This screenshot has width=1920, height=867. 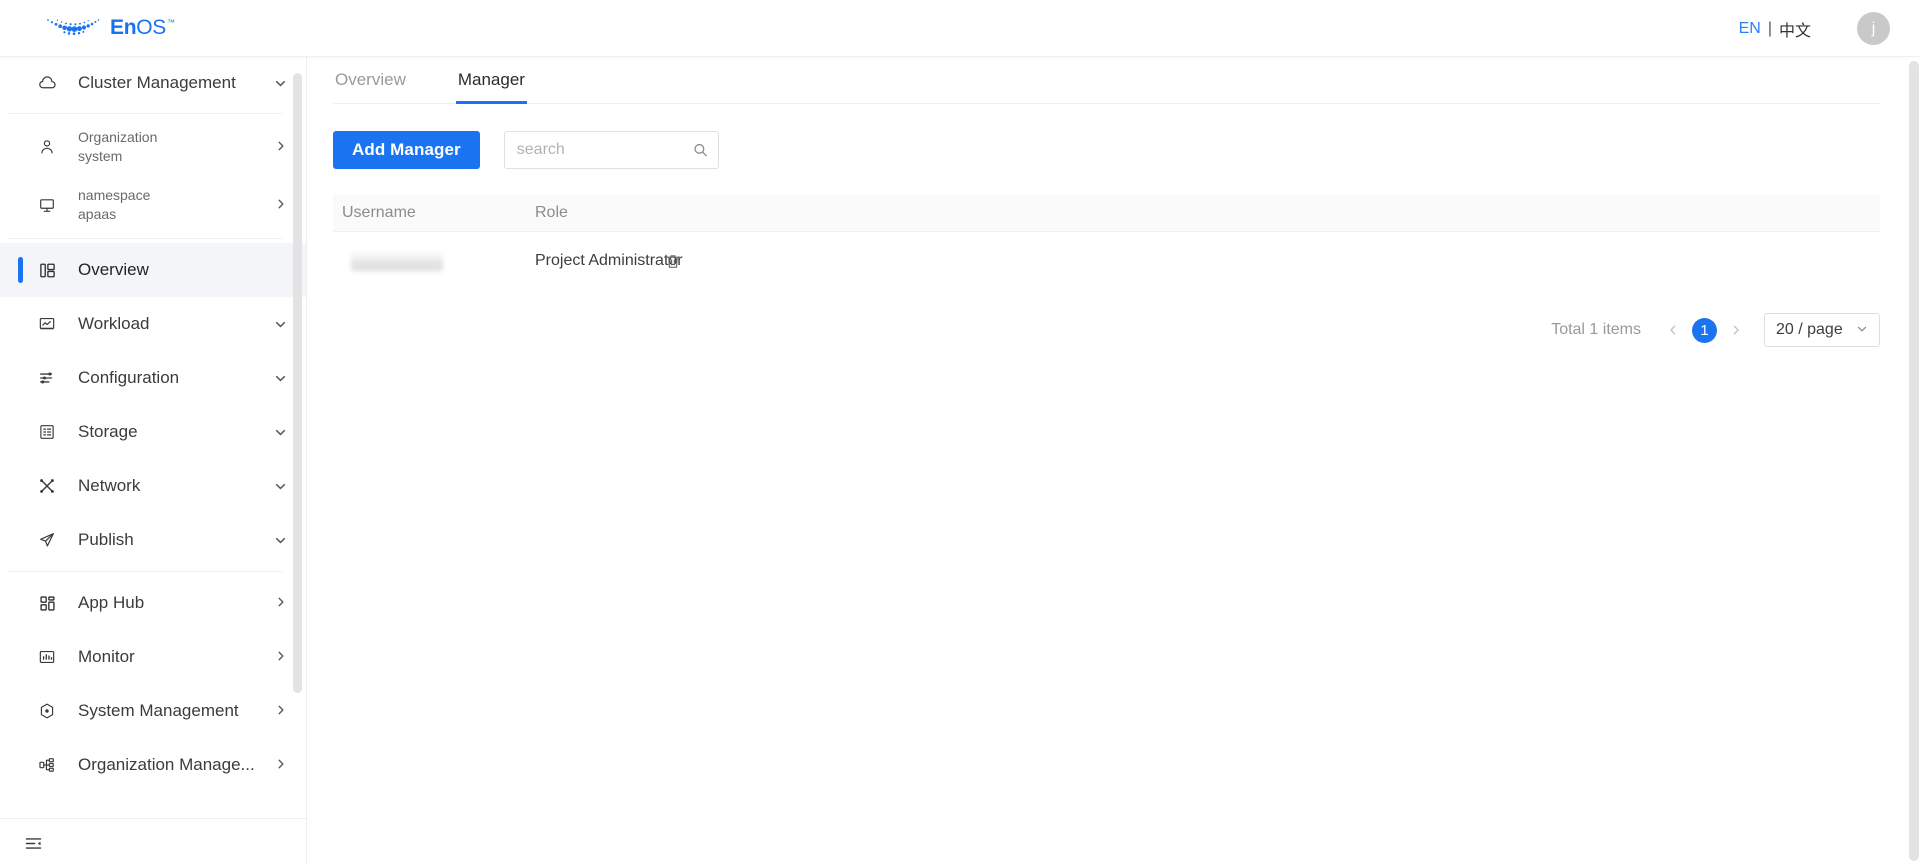 I want to click on monitor-chart-icon, so click(x=47, y=657).